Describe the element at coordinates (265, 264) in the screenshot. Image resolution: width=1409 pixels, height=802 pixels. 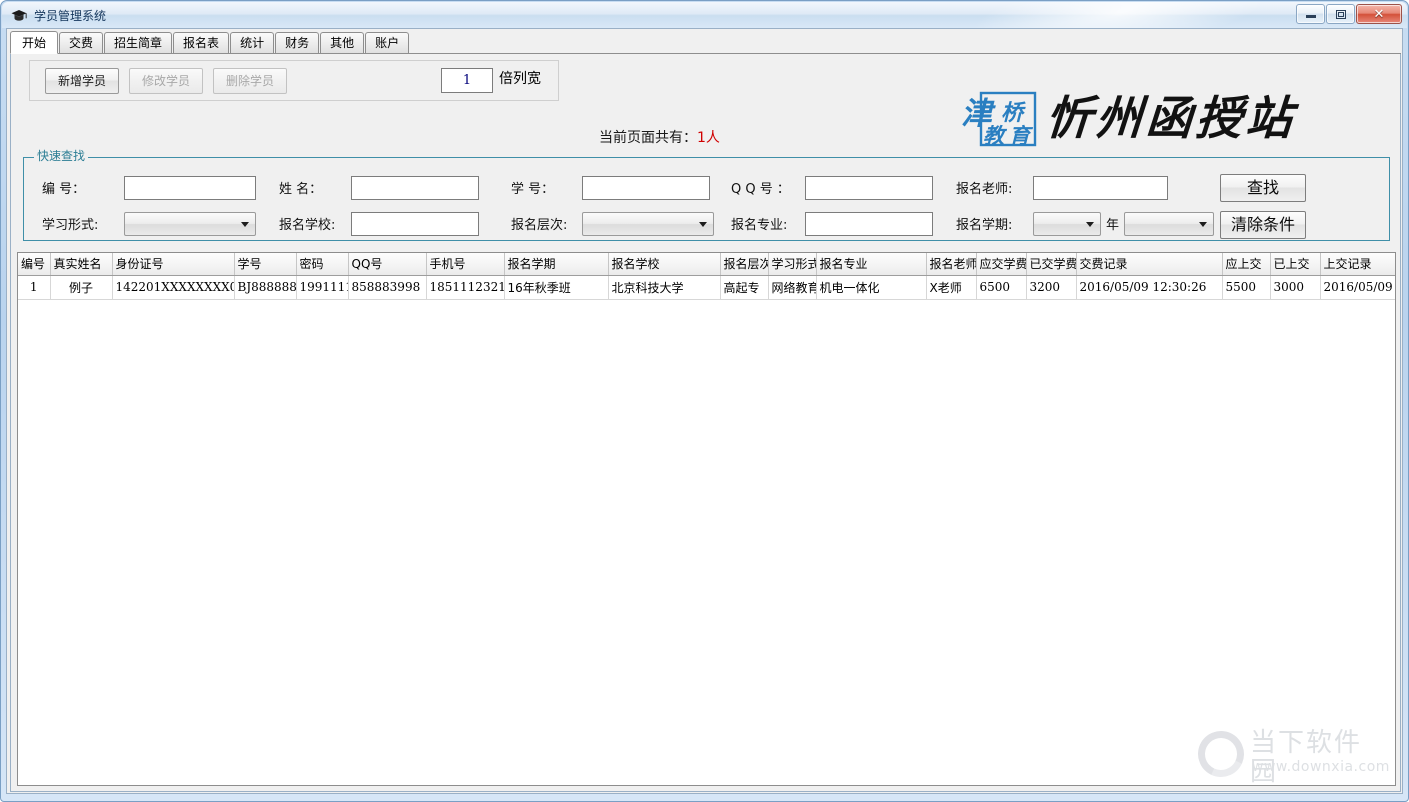
I see `col-header-studentno: 学号` at that location.